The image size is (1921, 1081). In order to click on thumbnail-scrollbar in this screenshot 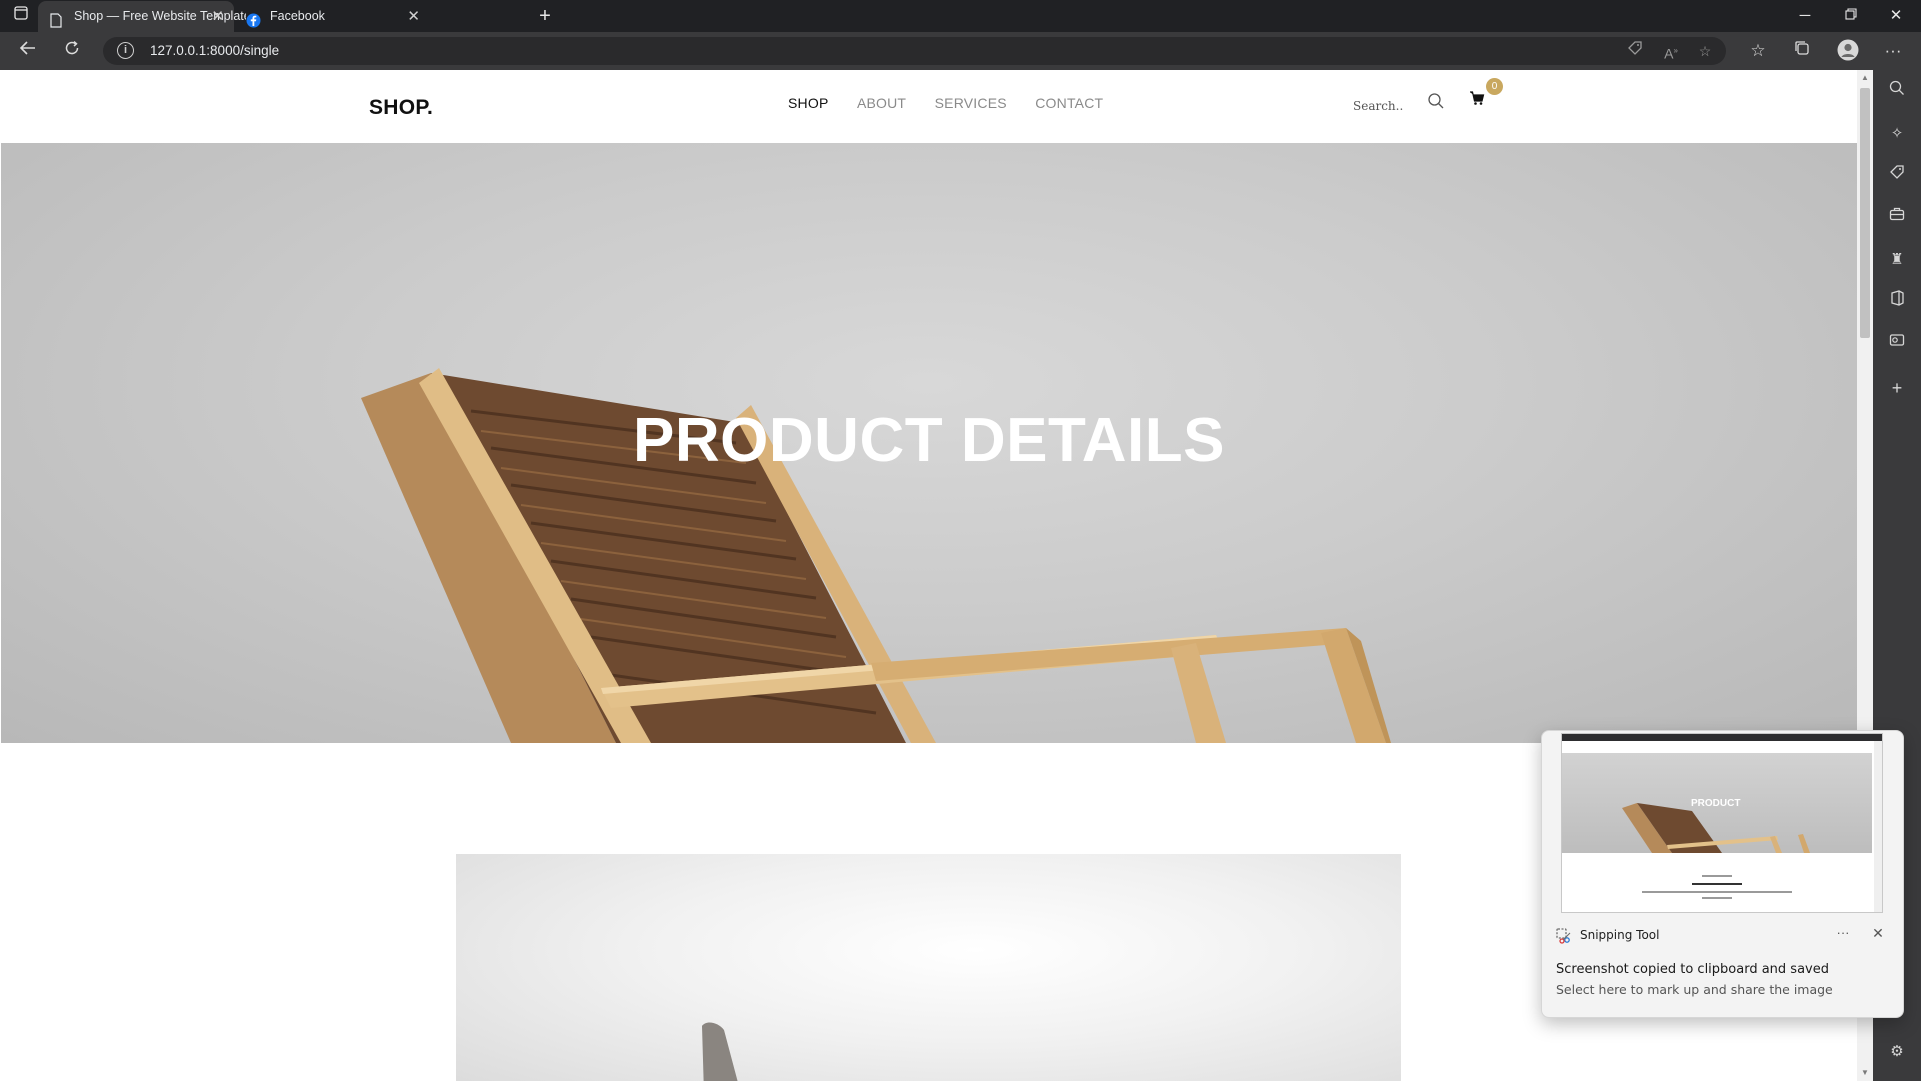, I will do `click(1878, 826)`.